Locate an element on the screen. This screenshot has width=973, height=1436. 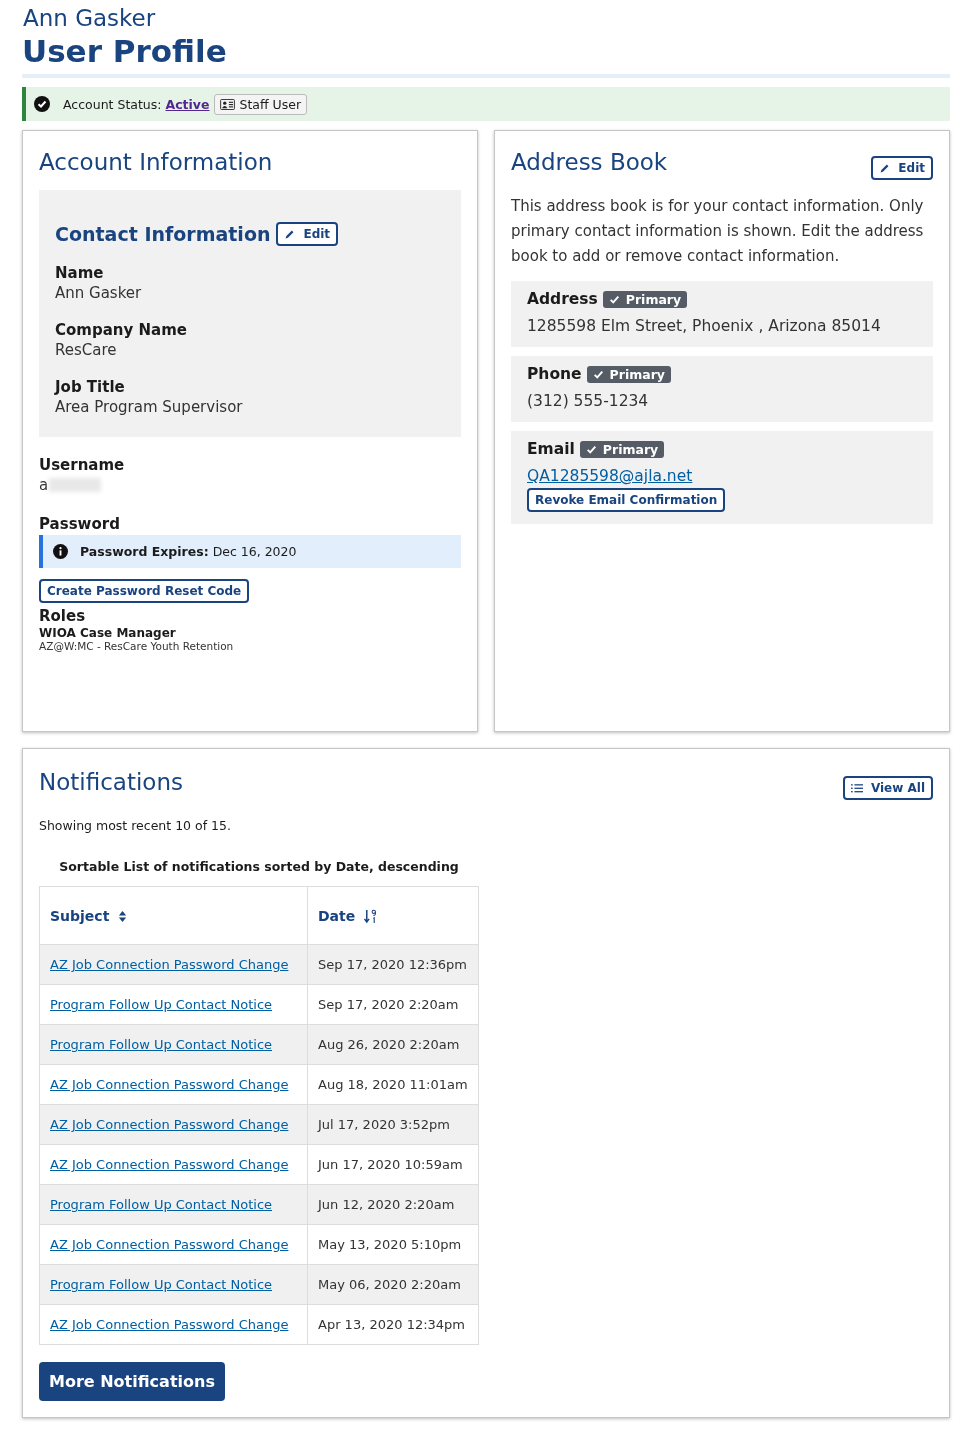
field-label: Username is located at coordinates (82, 465).